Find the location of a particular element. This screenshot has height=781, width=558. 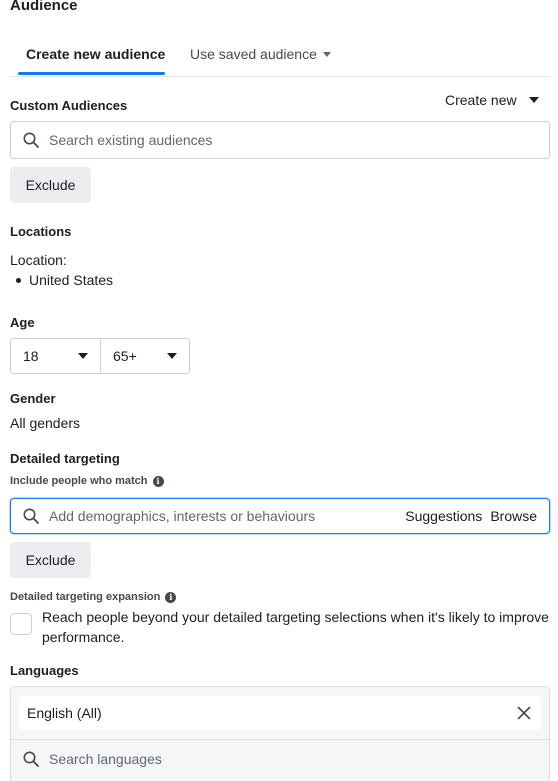

languages-panel: English (All) Search languages is located at coordinates (280, 733).